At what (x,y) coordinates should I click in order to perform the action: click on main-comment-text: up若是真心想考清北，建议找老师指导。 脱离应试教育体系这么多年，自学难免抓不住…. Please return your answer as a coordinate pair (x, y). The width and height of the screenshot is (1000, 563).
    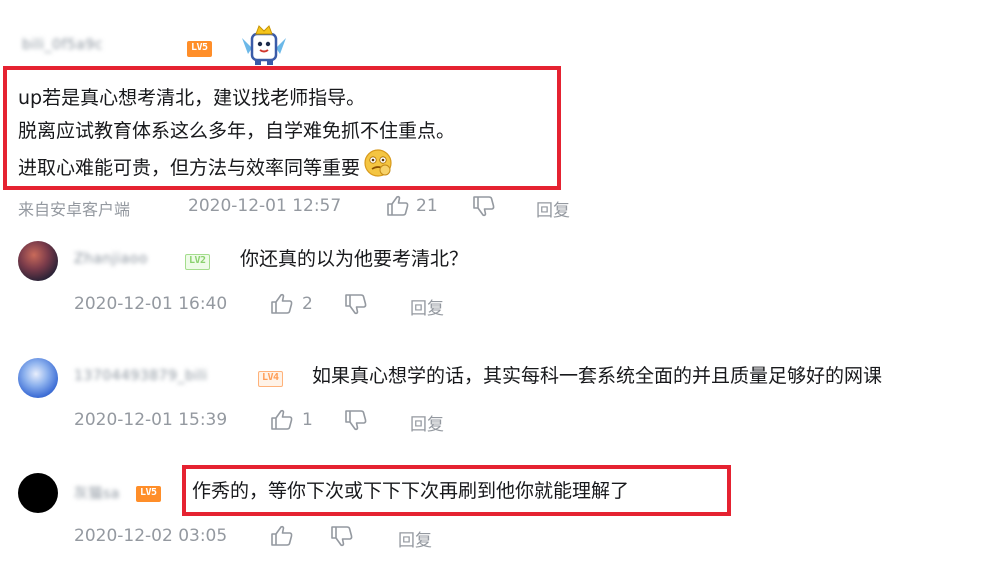
    Looking at the image, I should click on (236, 135).